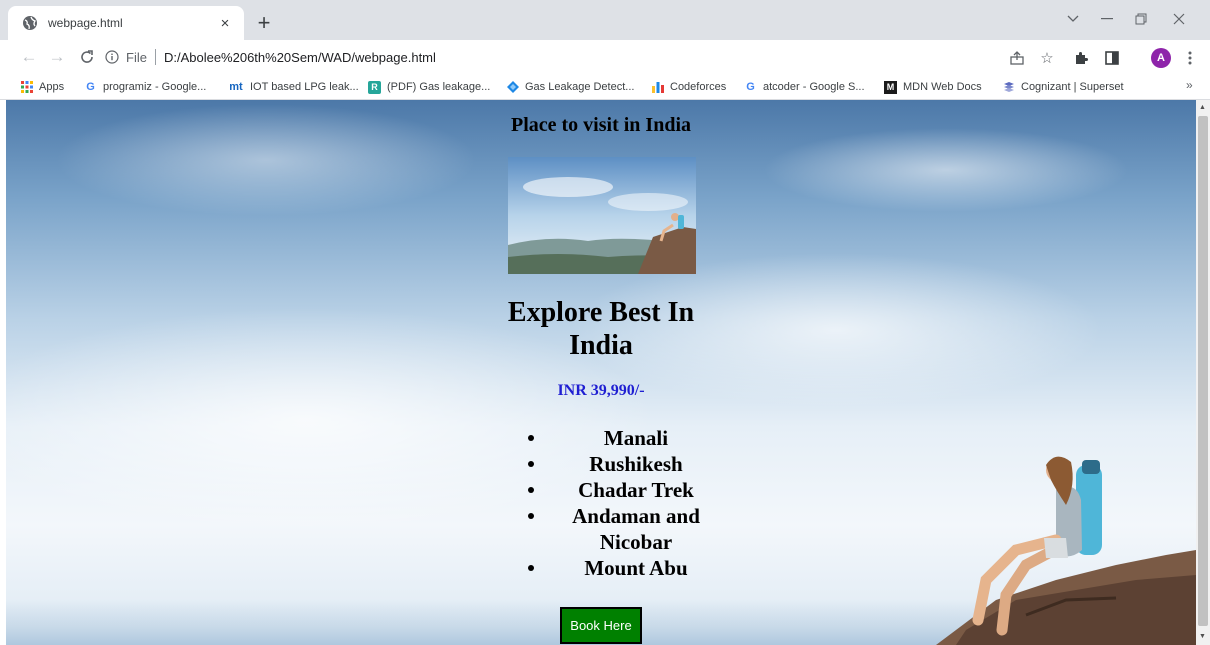 The width and height of the screenshot is (1210, 645). I want to click on list-item: Chadar Trek, so click(621, 490).